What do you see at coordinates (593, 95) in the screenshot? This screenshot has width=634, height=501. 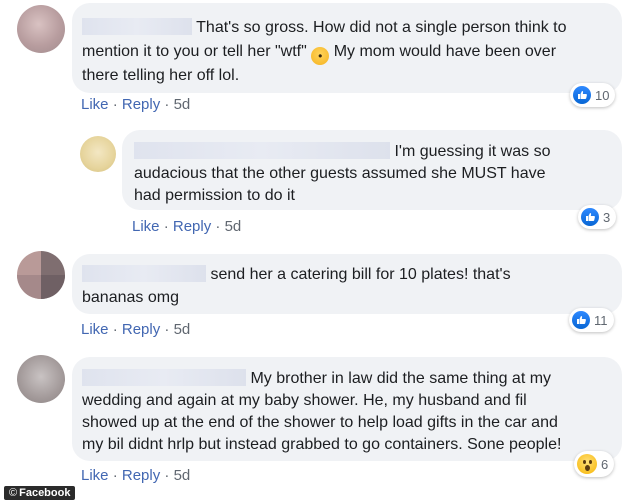 I see `reaction-summary: 10` at bounding box center [593, 95].